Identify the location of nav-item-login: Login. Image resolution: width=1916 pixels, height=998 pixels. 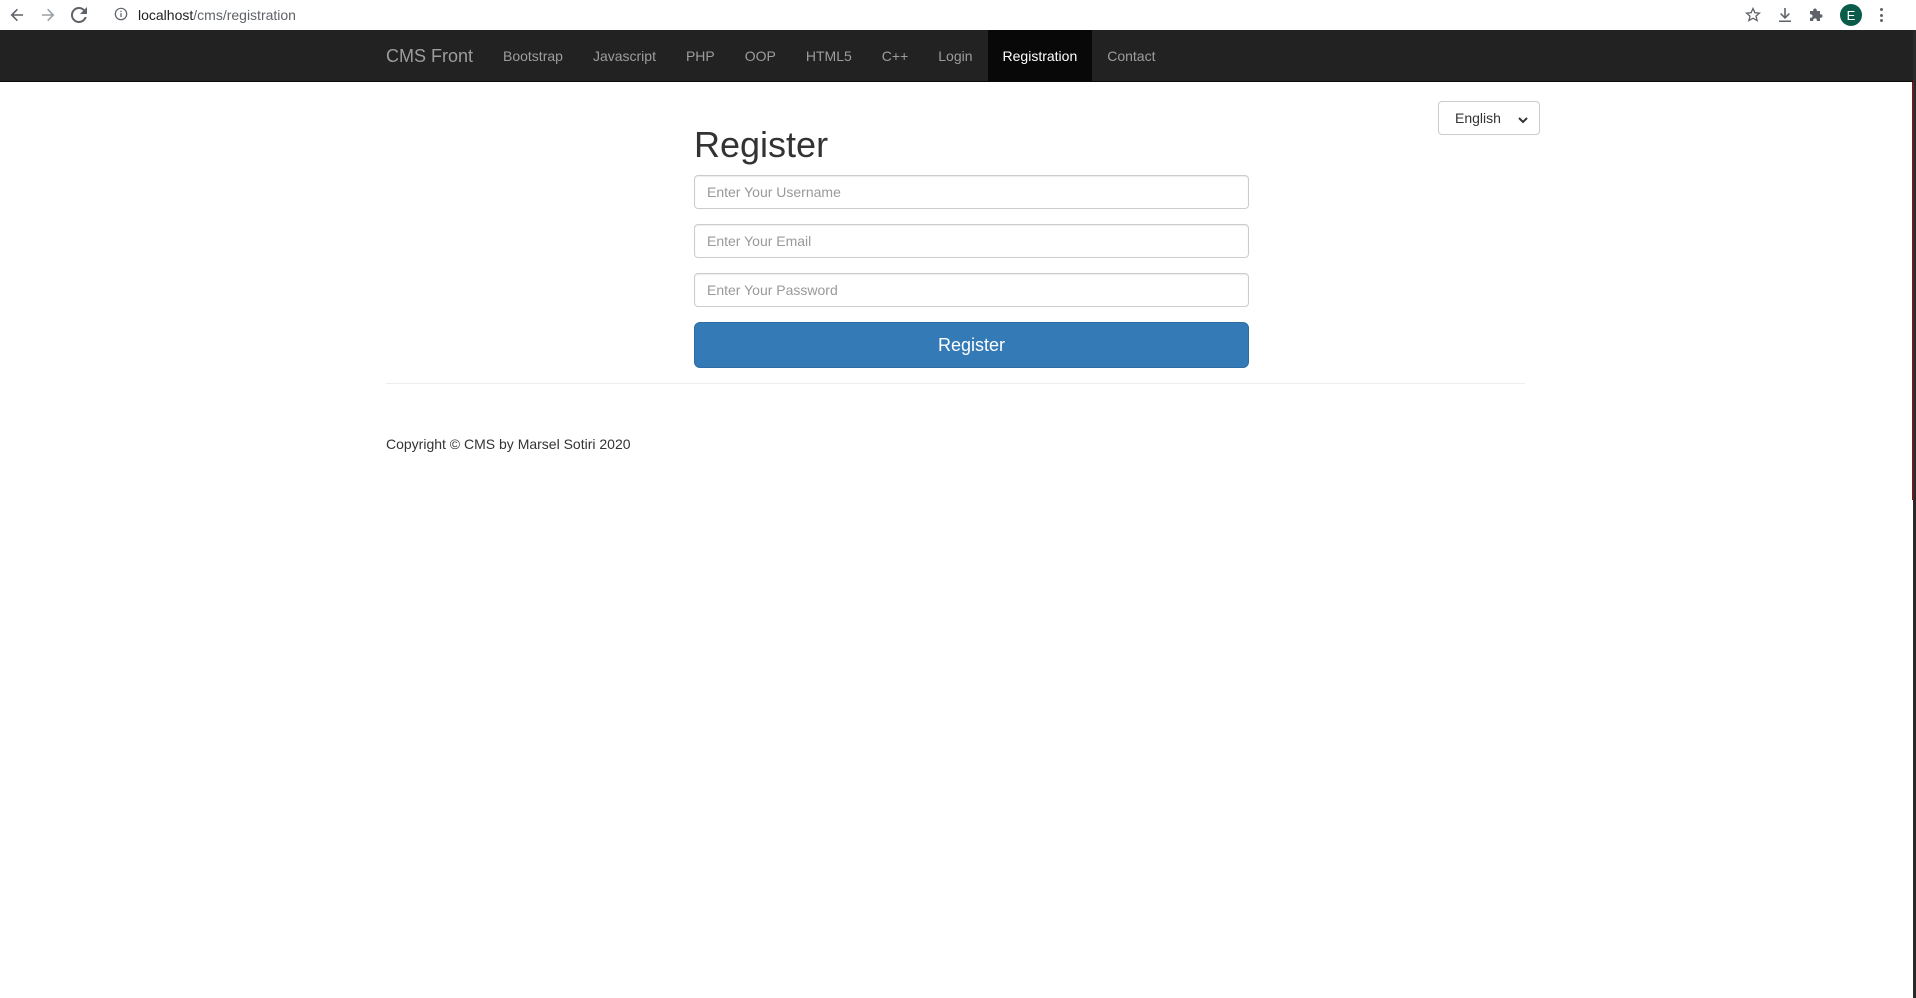
(955, 56).